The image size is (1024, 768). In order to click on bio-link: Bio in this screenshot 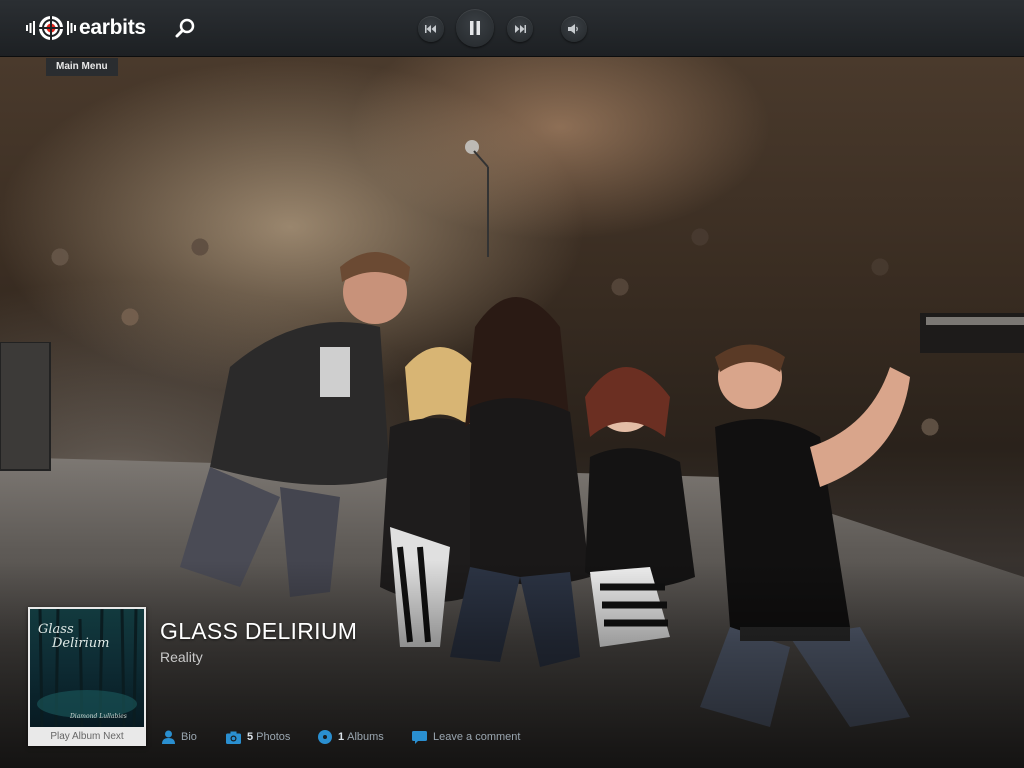, I will do `click(179, 737)`.